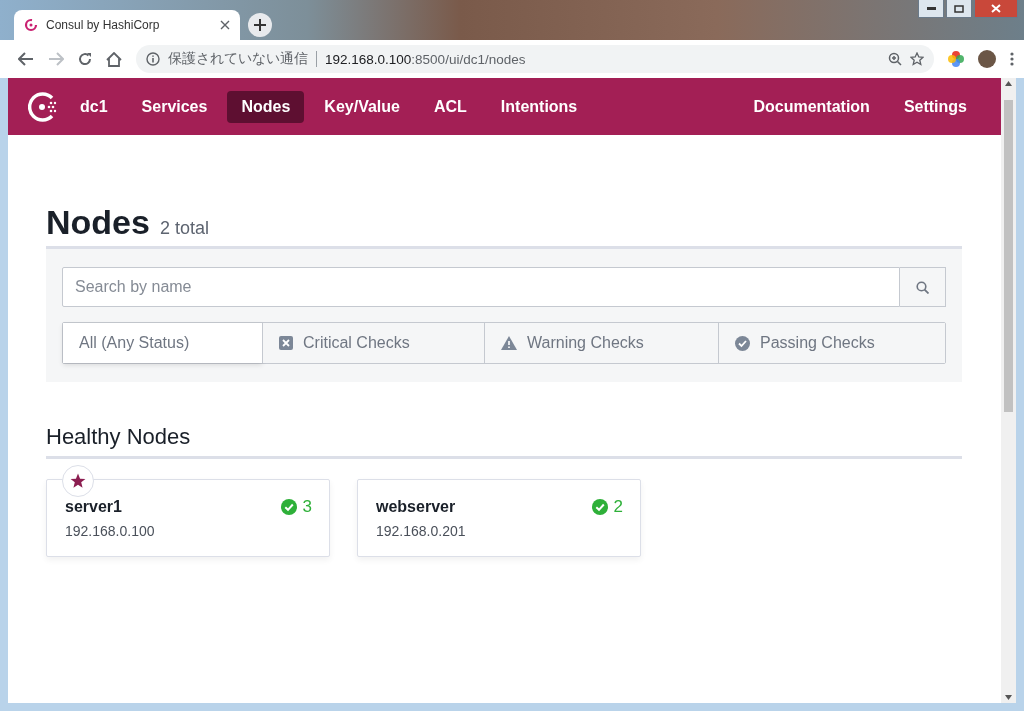 The width and height of the screenshot is (1024, 711). What do you see at coordinates (416, 507) in the screenshot?
I see `node-name: webserver` at bounding box center [416, 507].